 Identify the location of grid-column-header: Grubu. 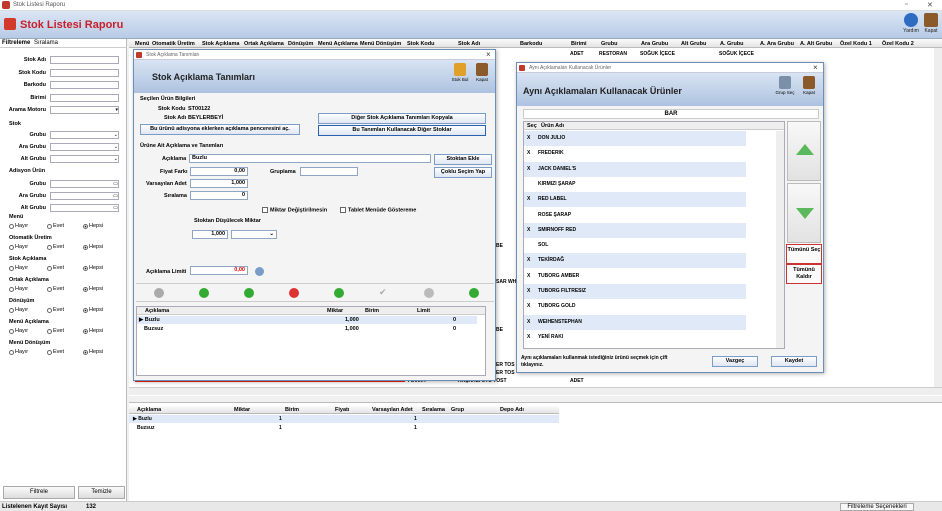
(609, 44).